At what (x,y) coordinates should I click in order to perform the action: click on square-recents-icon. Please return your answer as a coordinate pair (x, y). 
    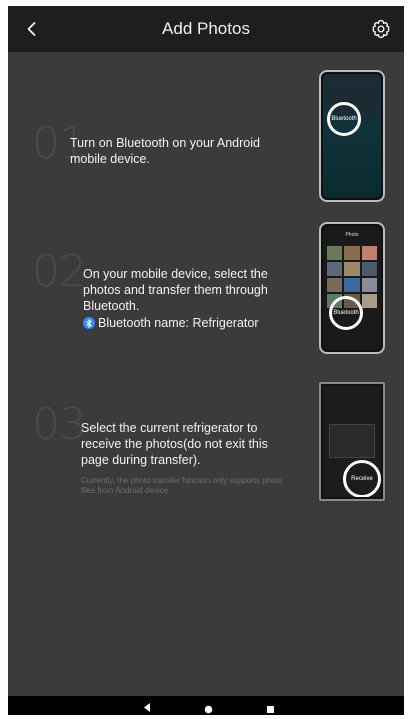
    Looking at the image, I should click on (270, 709).